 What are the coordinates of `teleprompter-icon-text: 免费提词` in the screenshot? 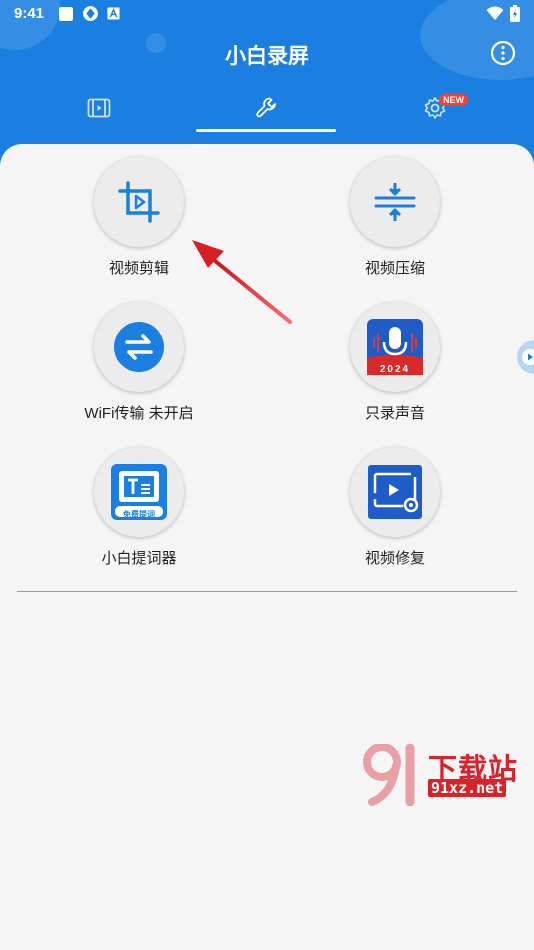 It's located at (139, 514).